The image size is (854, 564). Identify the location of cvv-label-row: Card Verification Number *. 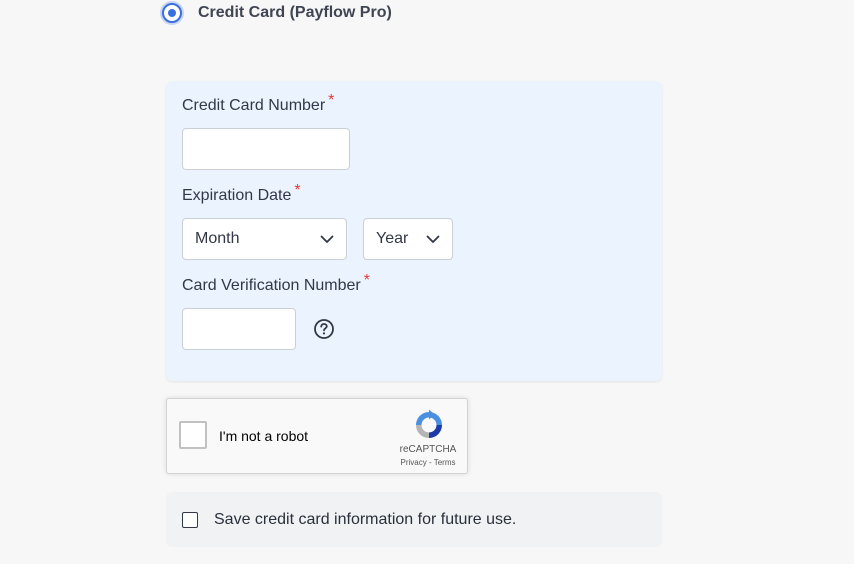
(276, 283).